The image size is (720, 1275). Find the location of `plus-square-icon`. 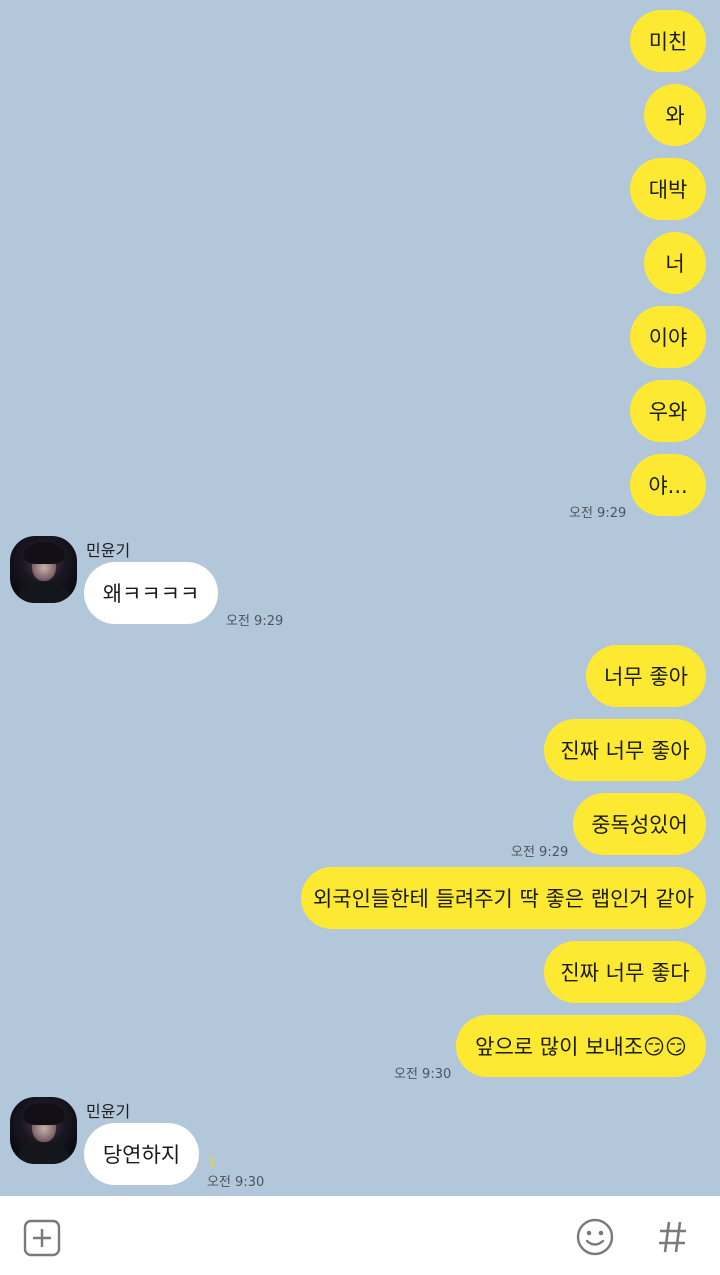

plus-square-icon is located at coordinates (42, 1240).